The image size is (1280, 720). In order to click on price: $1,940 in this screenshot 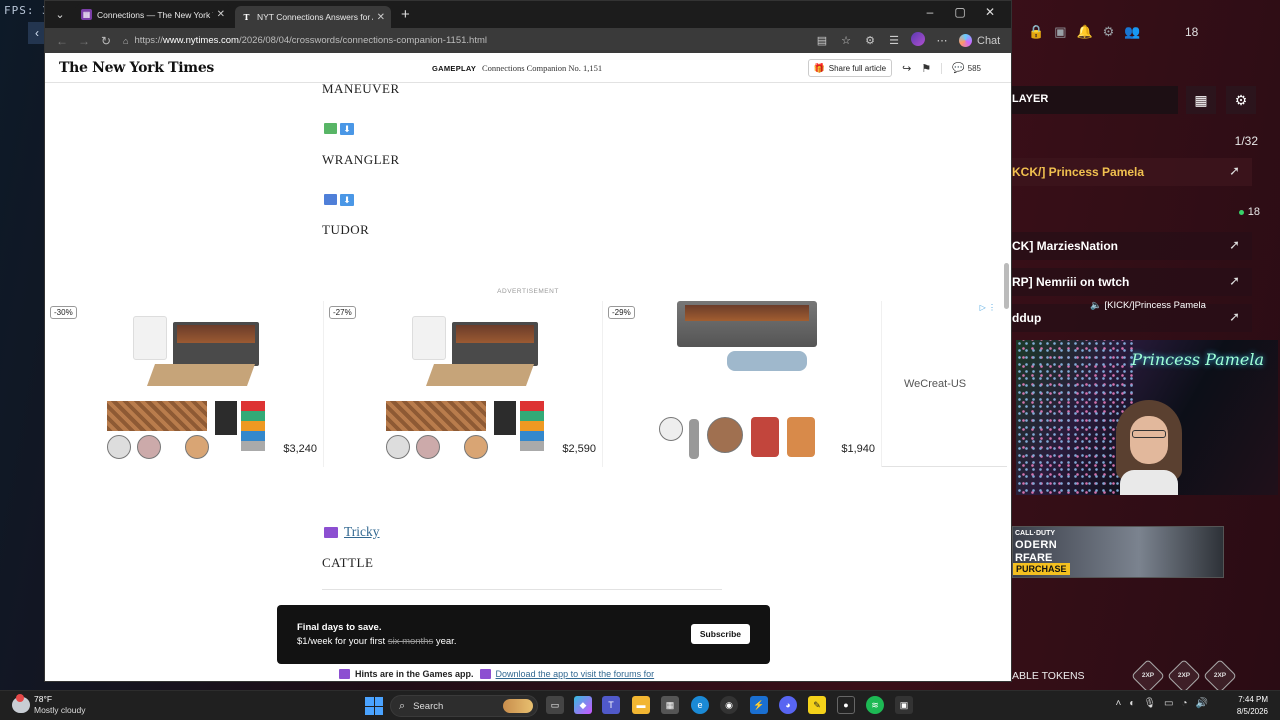, I will do `click(858, 449)`.